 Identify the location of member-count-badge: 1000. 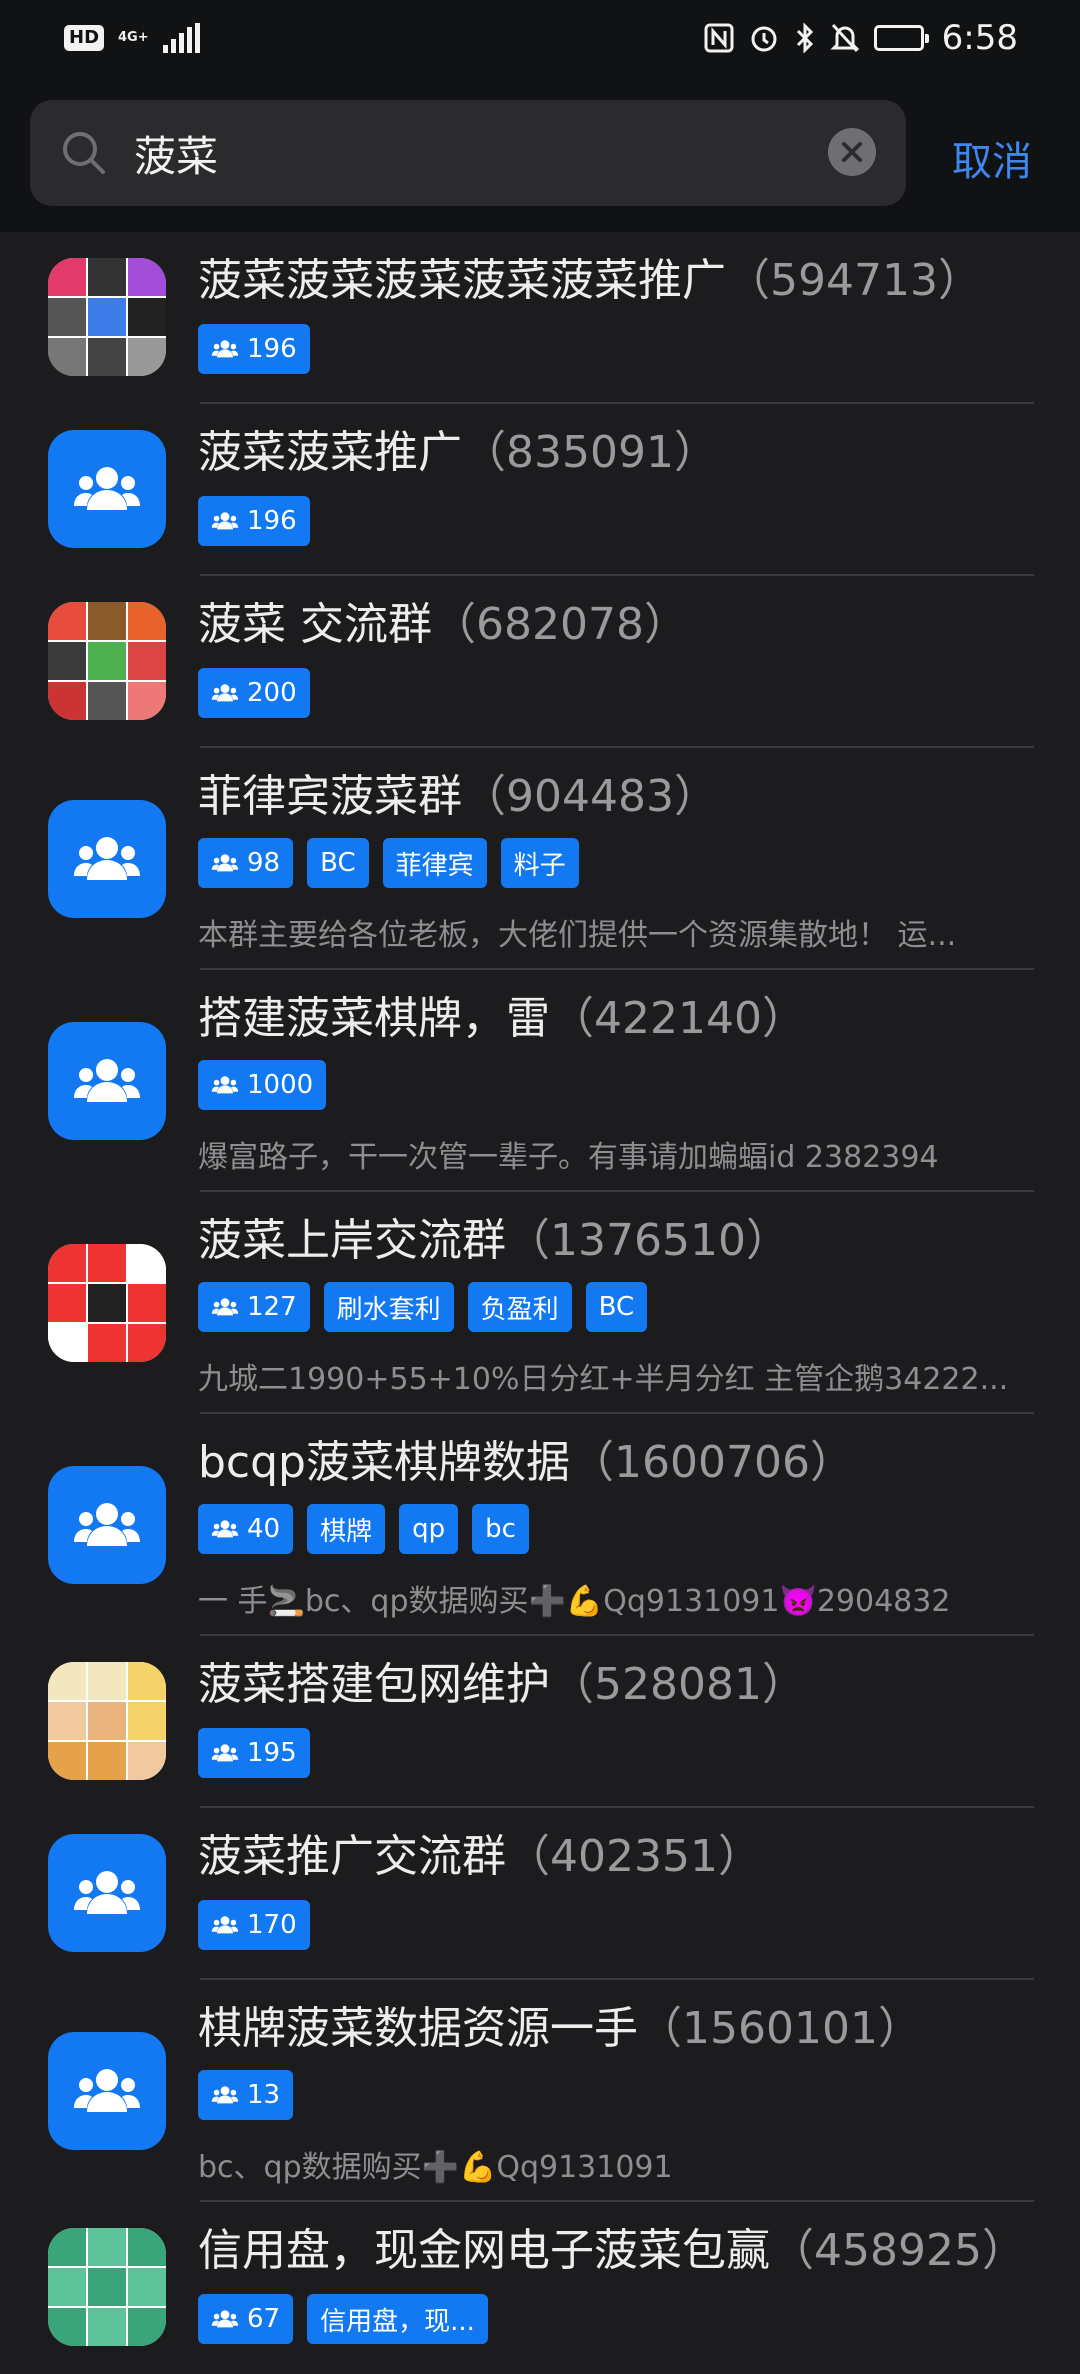
(262, 1085).